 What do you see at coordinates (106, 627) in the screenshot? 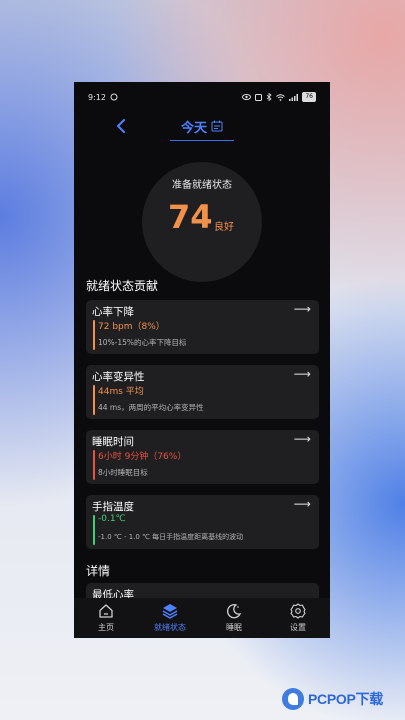
I see `nav-label: 主页` at bounding box center [106, 627].